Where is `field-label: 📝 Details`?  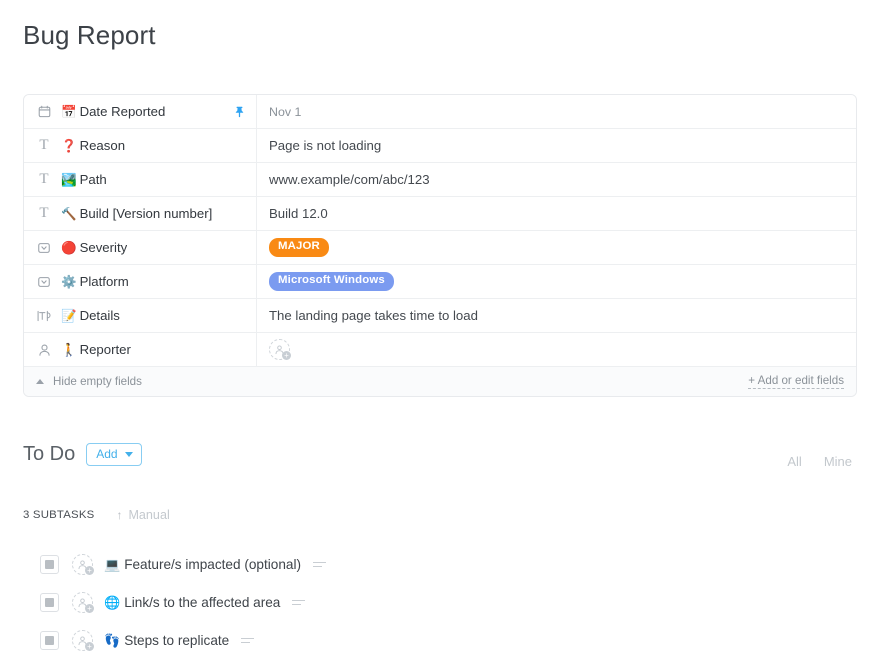 field-label: 📝 Details is located at coordinates (90, 315).